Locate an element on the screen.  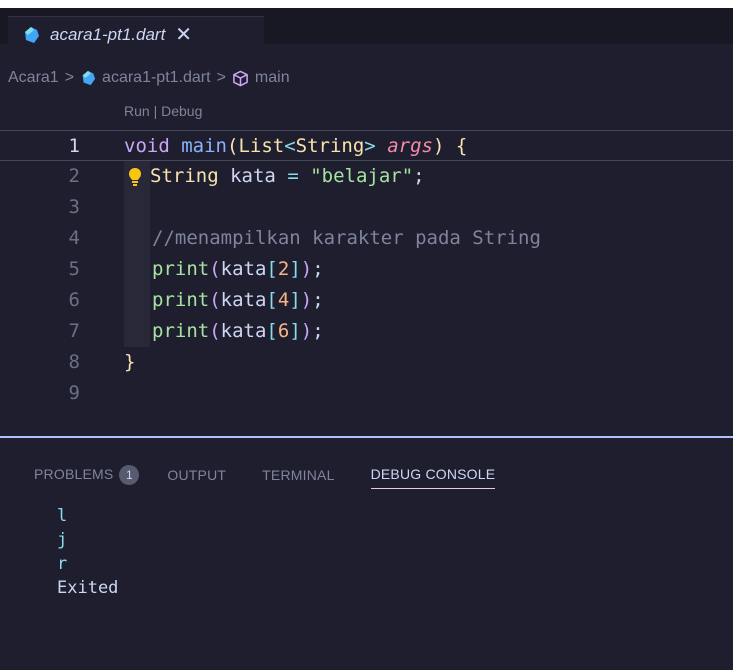
line-number: 1 is located at coordinates (74, 146).